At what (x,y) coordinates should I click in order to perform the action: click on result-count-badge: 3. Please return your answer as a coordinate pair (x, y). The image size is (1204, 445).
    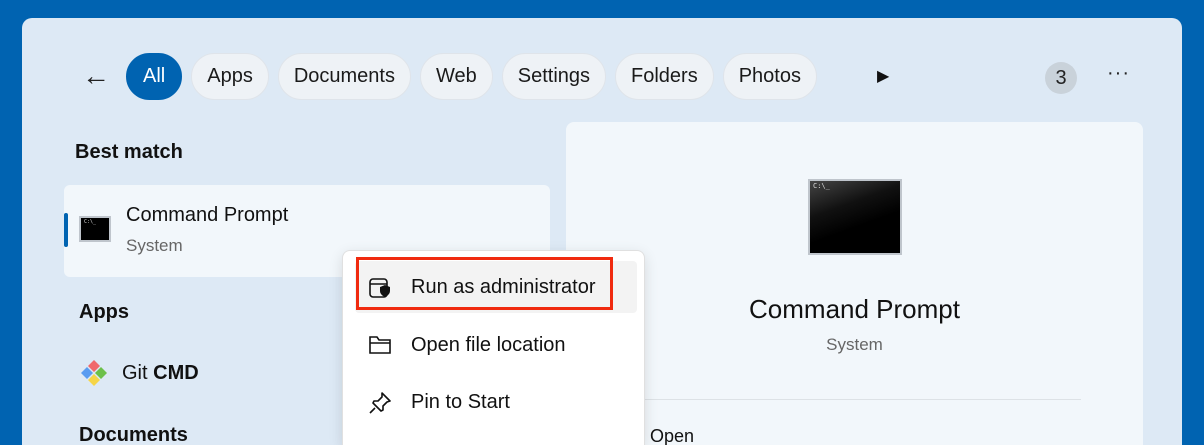
    Looking at the image, I should click on (1061, 78).